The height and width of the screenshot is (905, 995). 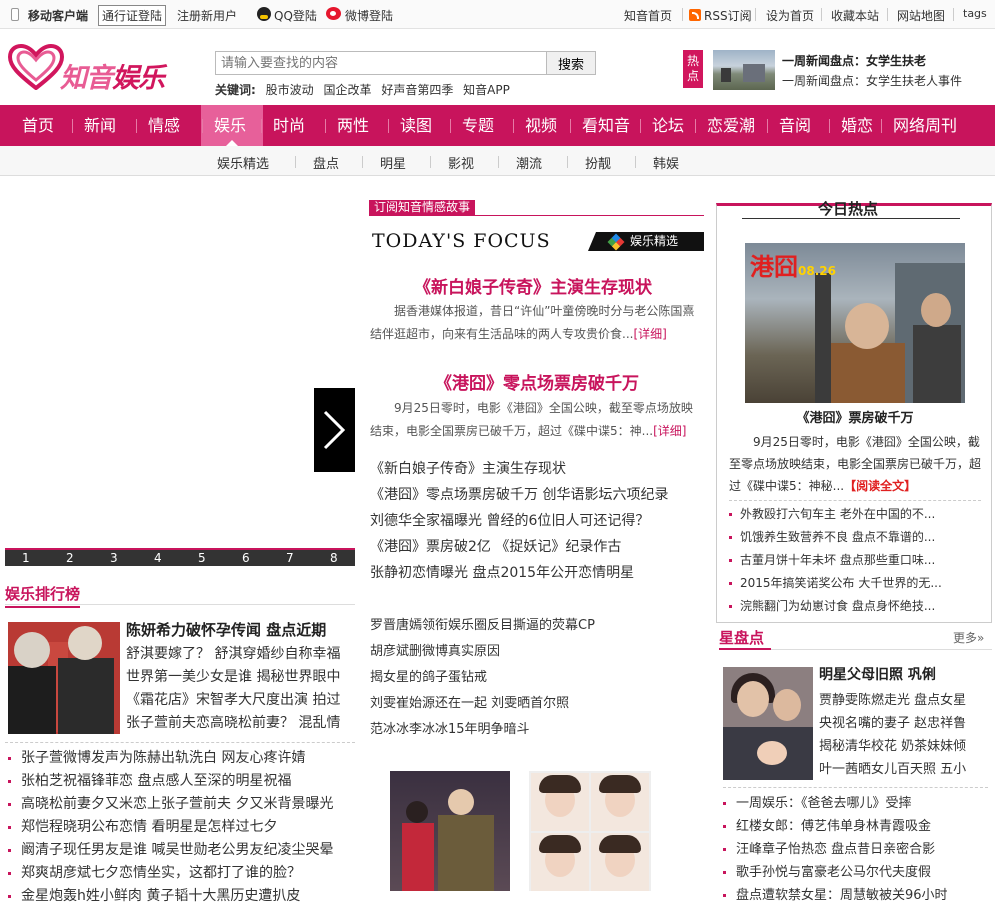 What do you see at coordinates (114, 558) in the screenshot?
I see `slider-page: 3` at bounding box center [114, 558].